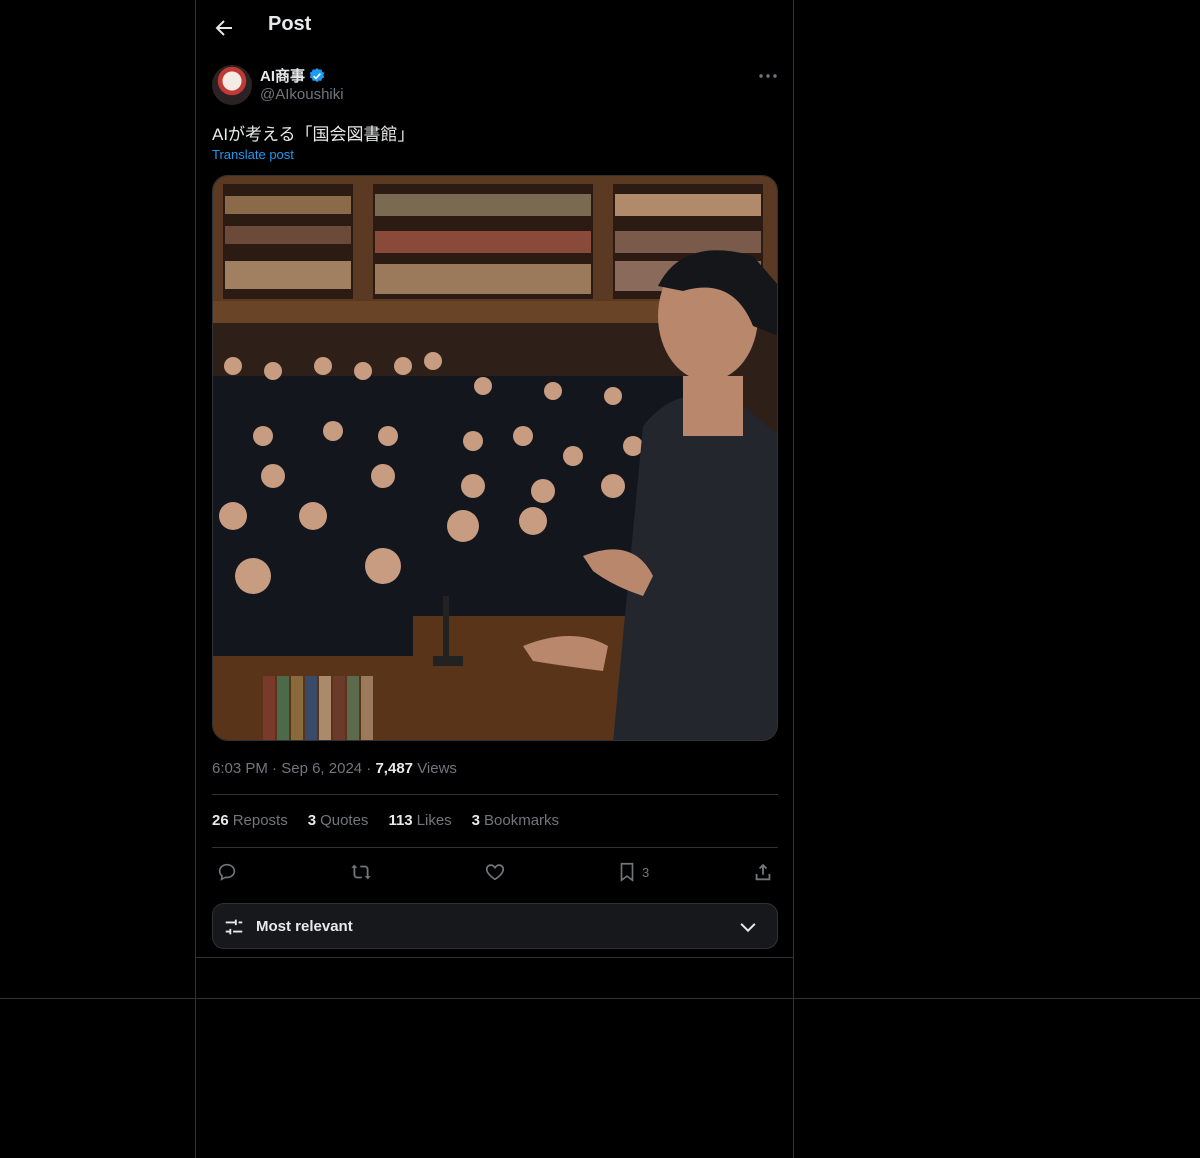  What do you see at coordinates (224, 28) in the screenshot?
I see `back-arrow-icon` at bounding box center [224, 28].